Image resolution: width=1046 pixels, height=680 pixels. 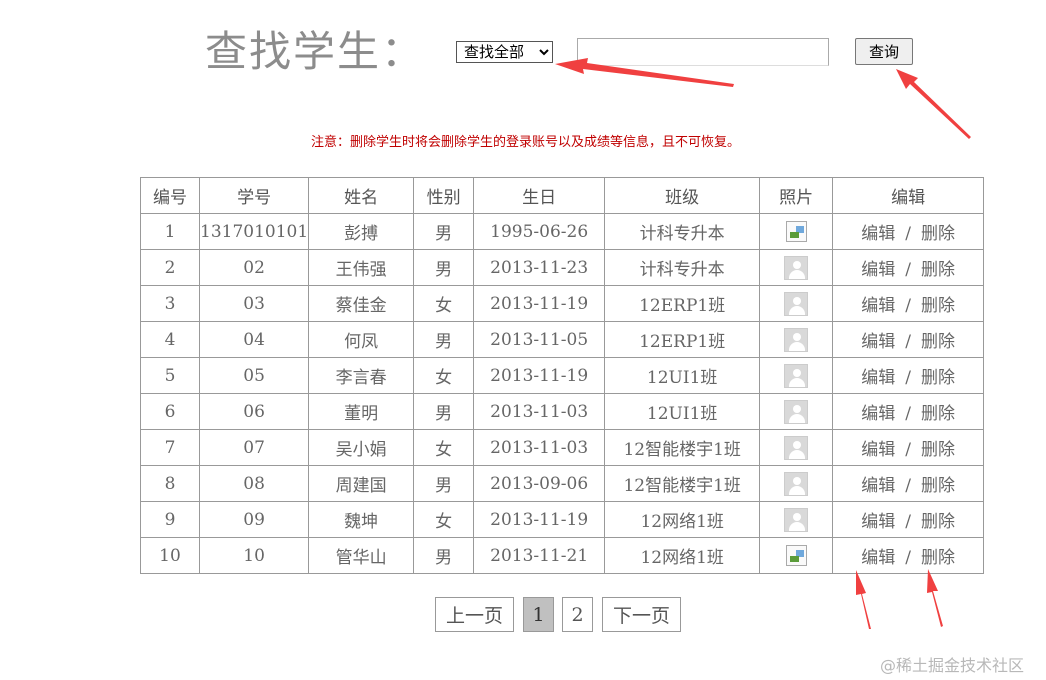 I want to click on table-row: 2 02 王伟强男 2013-11-23 计科专升本 编辑 / 删除, so click(x=562, y=267).